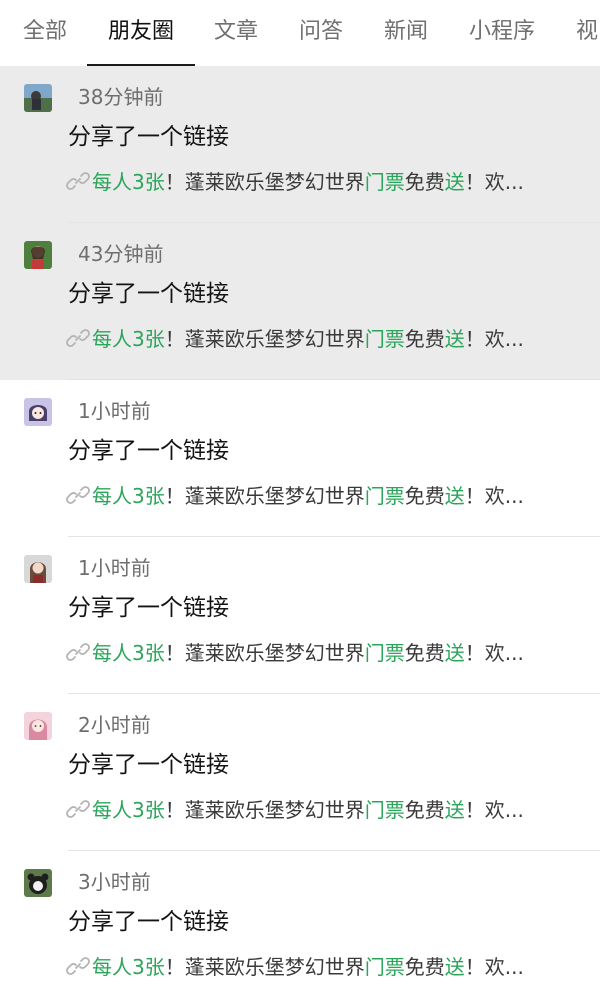 The height and width of the screenshot is (1008, 600). What do you see at coordinates (114, 882) in the screenshot?
I see `post-time: 3小时前` at bounding box center [114, 882].